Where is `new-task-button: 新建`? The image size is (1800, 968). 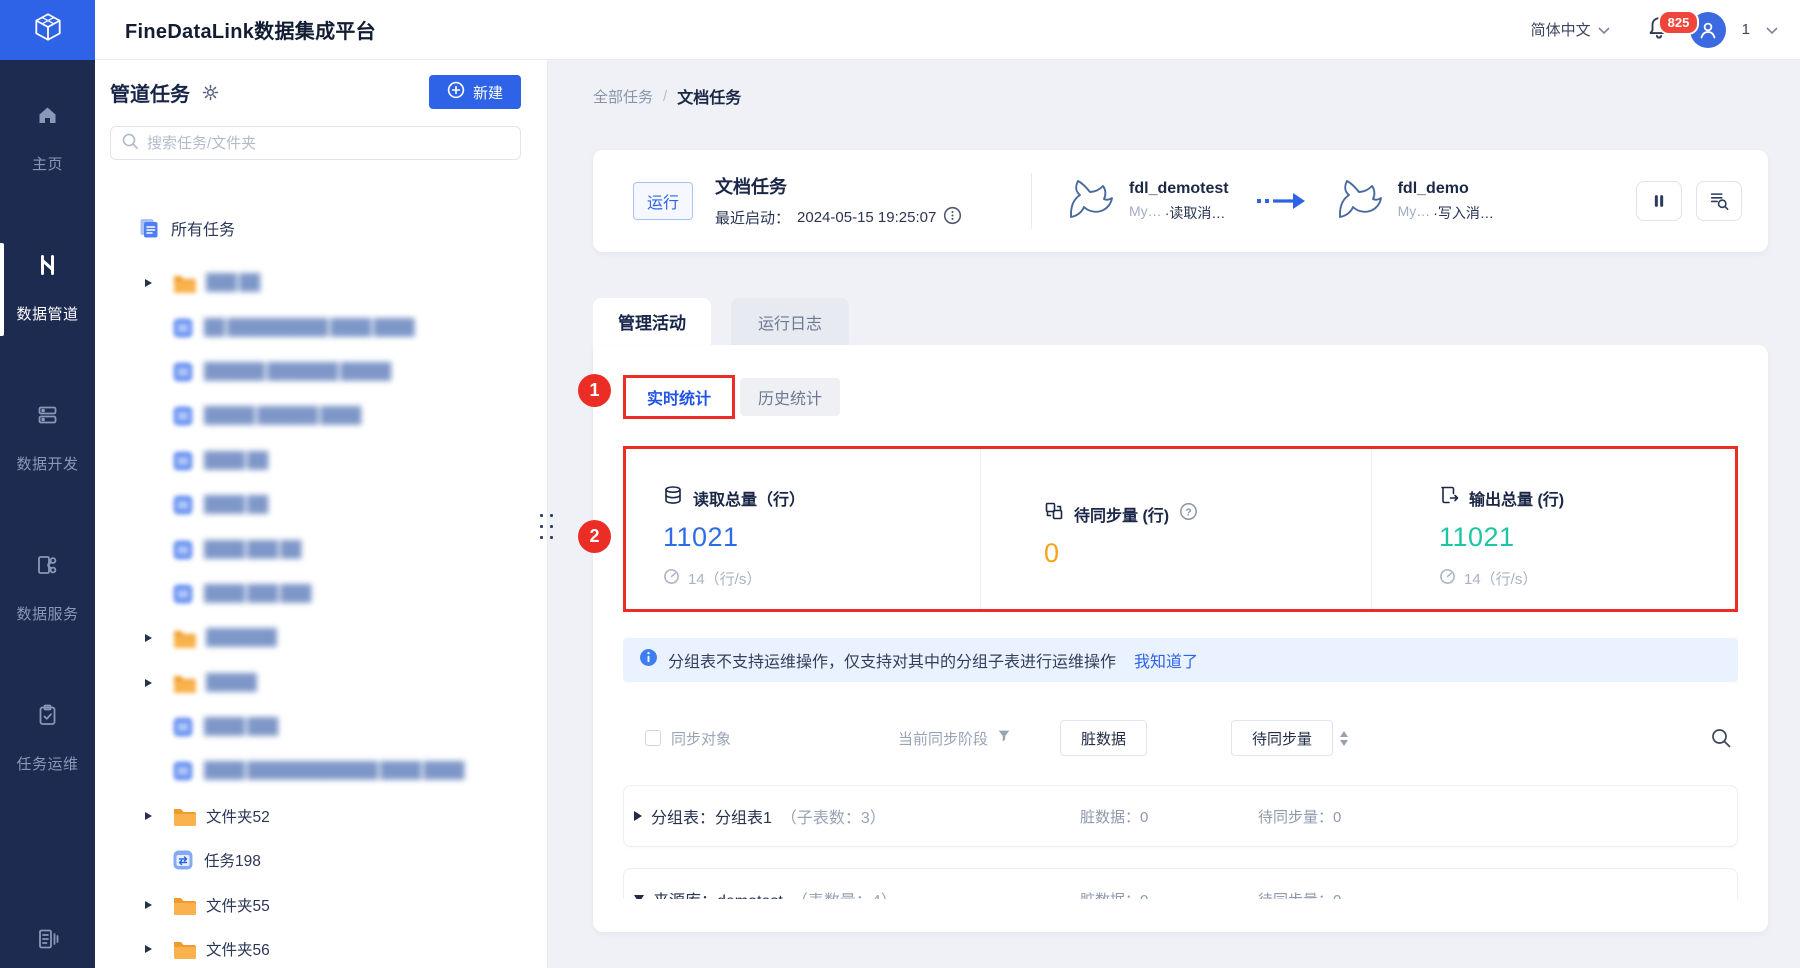 new-task-button: 新建 is located at coordinates (474, 92).